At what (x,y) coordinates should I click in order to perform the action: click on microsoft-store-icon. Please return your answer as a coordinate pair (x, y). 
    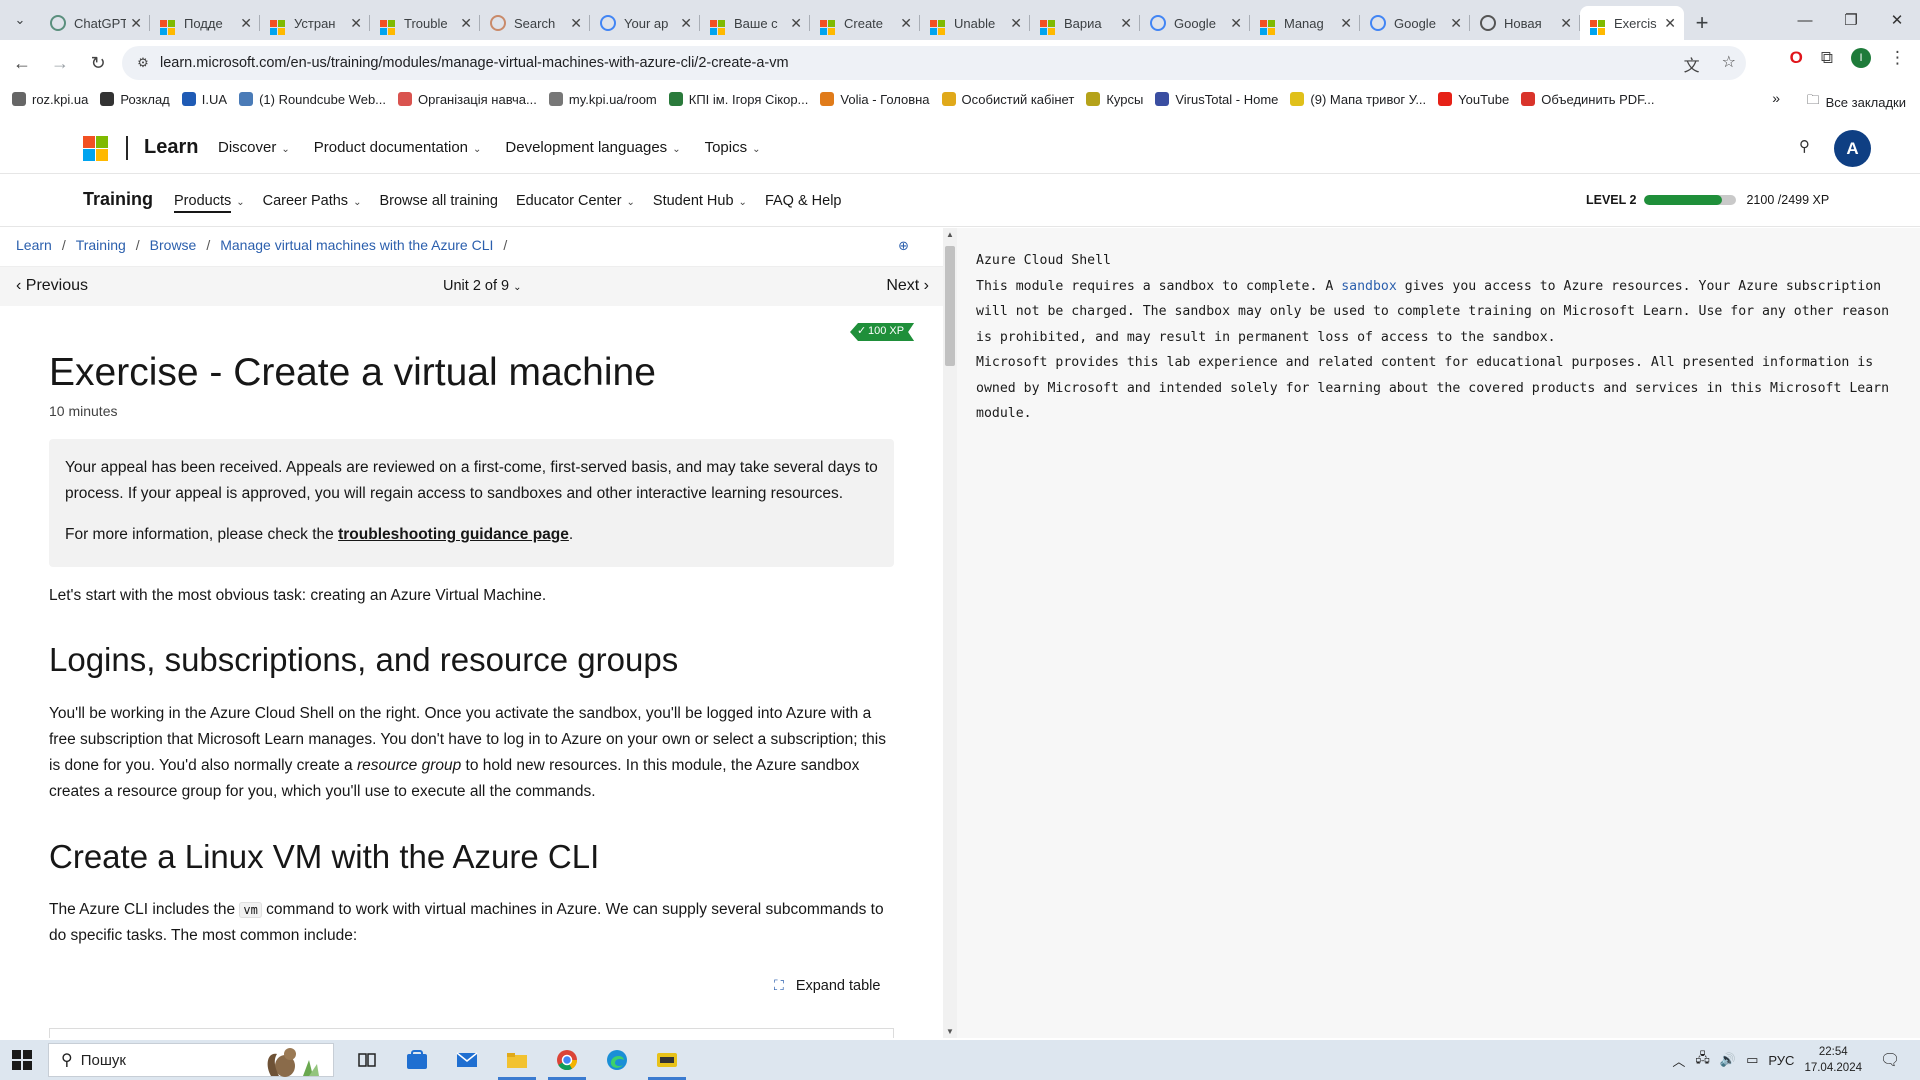
    Looking at the image, I should click on (417, 1060).